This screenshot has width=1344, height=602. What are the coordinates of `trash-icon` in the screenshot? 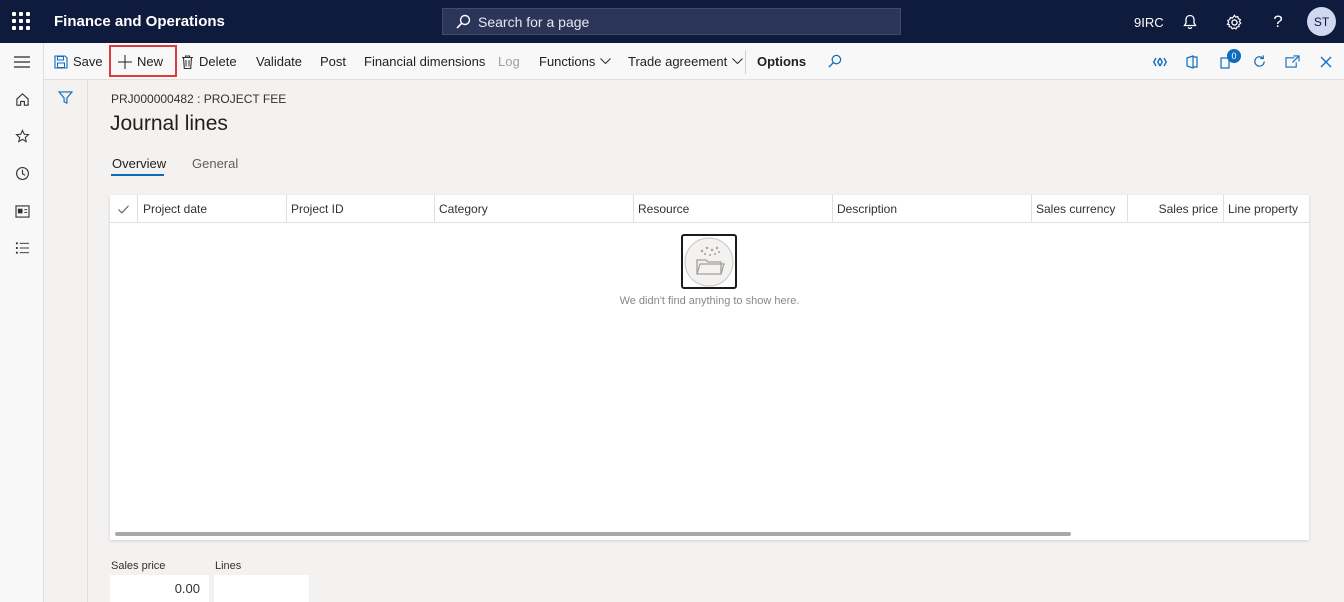 It's located at (187, 61).